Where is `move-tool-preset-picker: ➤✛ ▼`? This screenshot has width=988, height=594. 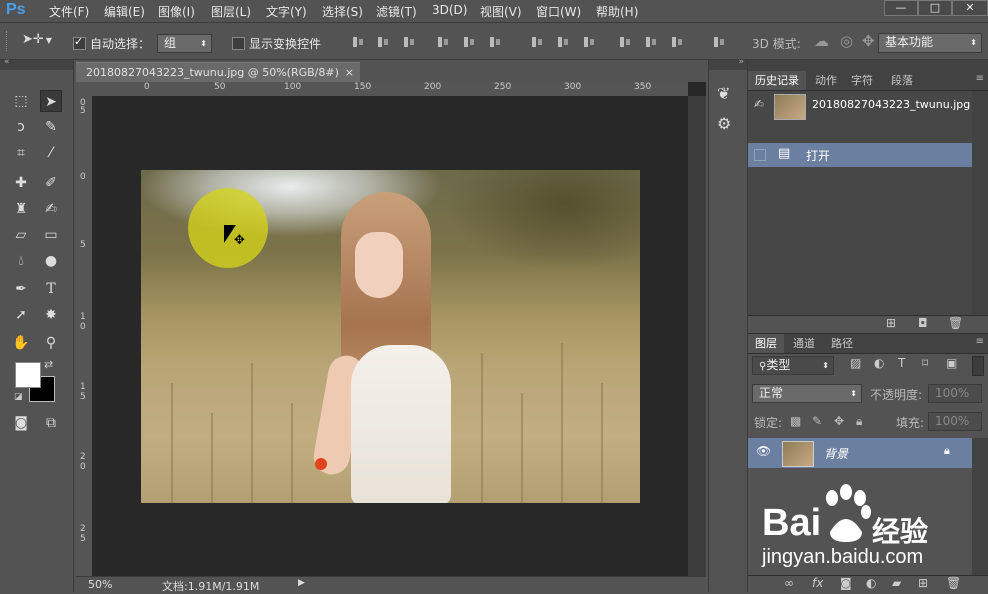
move-tool-preset-picker: ➤✛ ▼ is located at coordinates (42, 41).